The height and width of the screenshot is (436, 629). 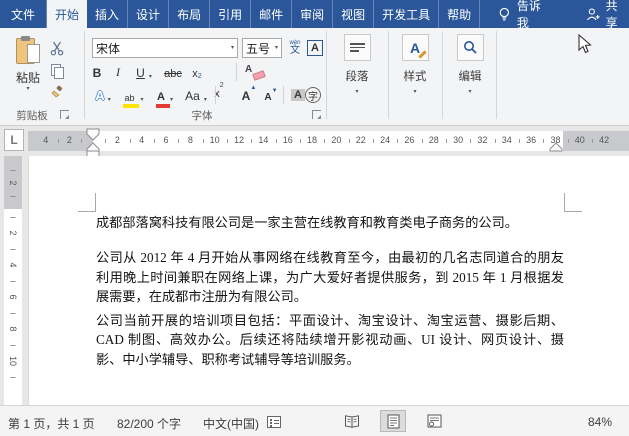 I want to click on strikethrough-button: abc, so click(x=173, y=72).